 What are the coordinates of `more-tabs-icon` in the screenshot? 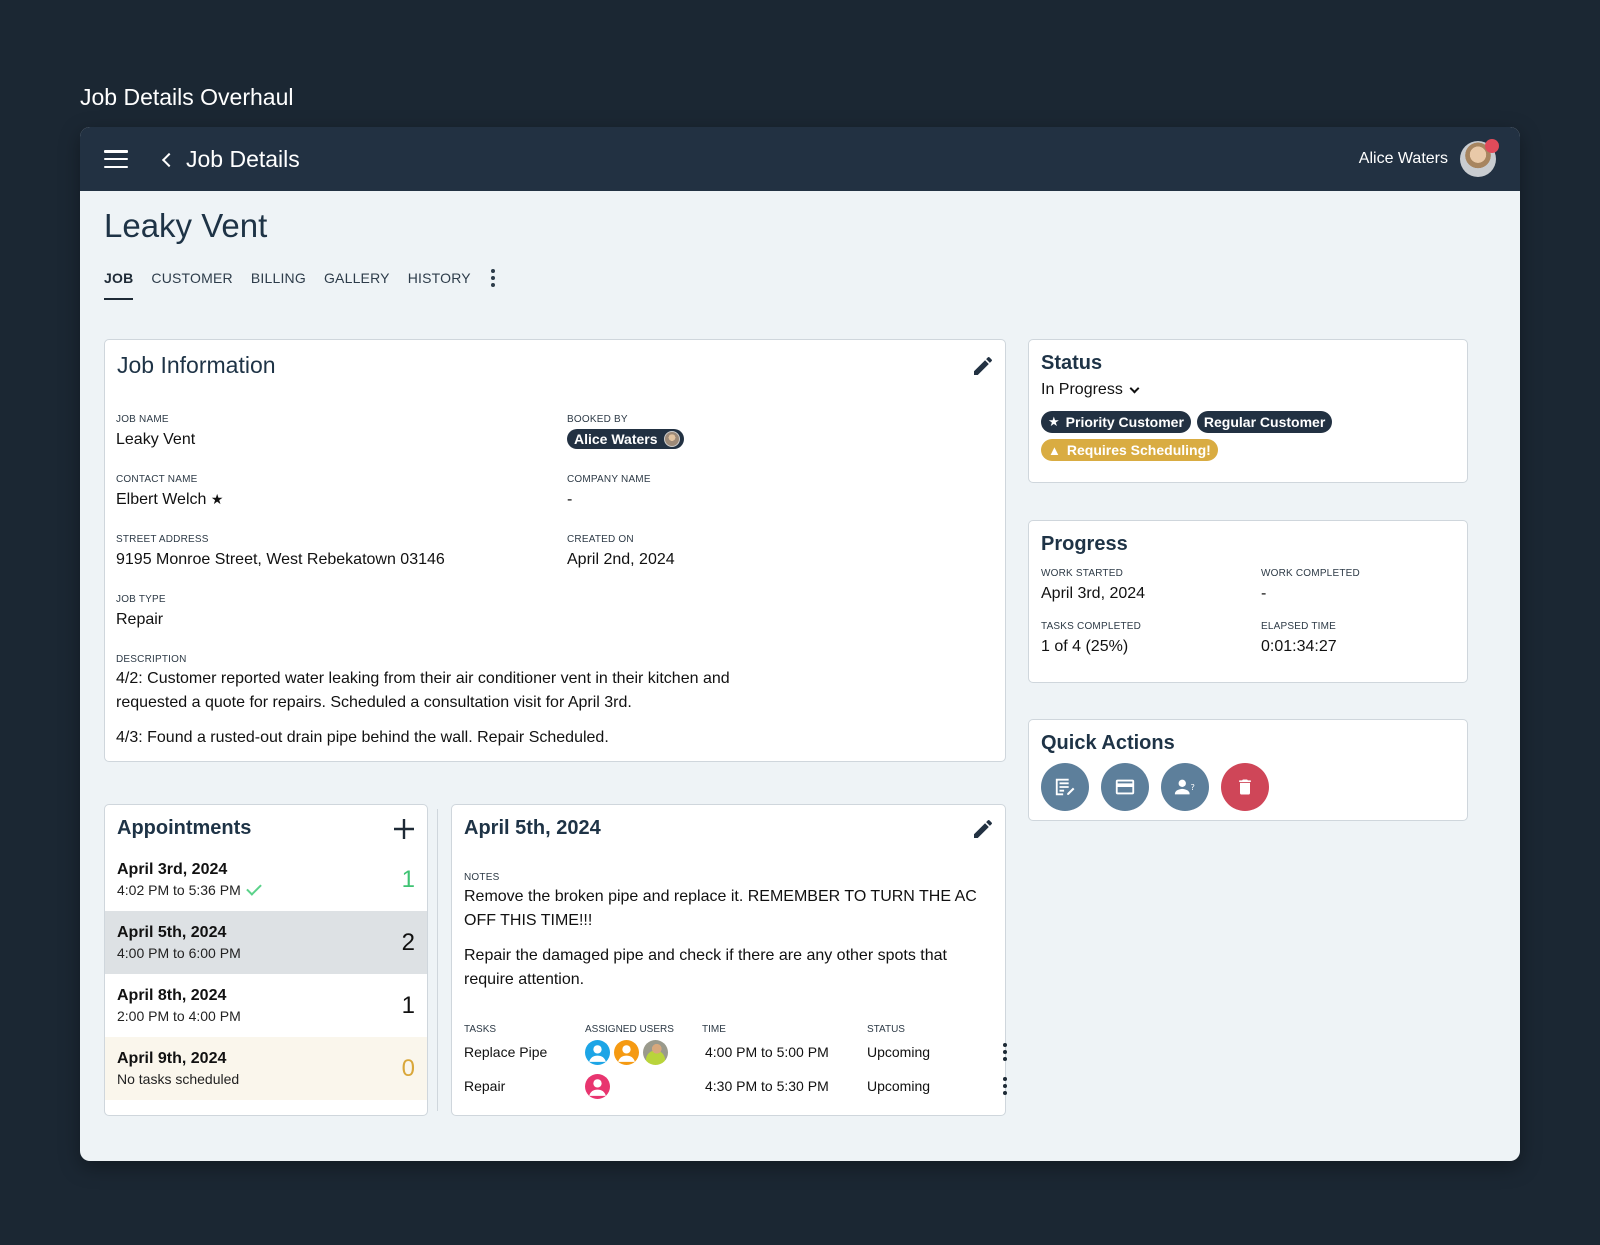 It's located at (492, 285).